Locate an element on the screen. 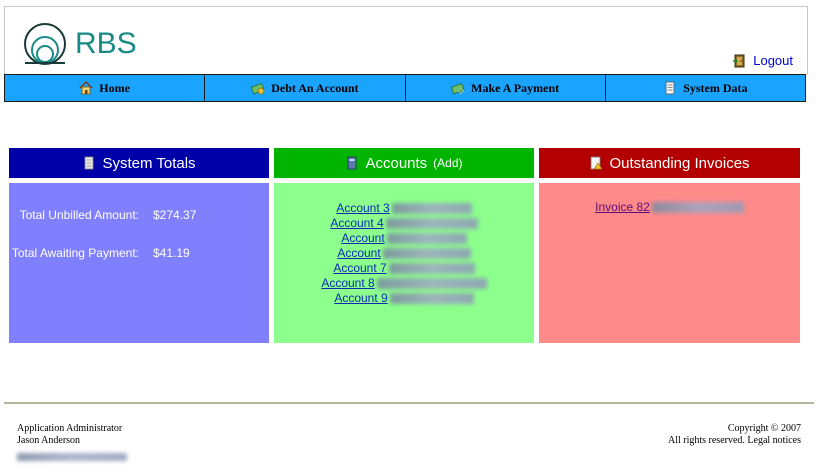  footer-divider is located at coordinates (409, 403).